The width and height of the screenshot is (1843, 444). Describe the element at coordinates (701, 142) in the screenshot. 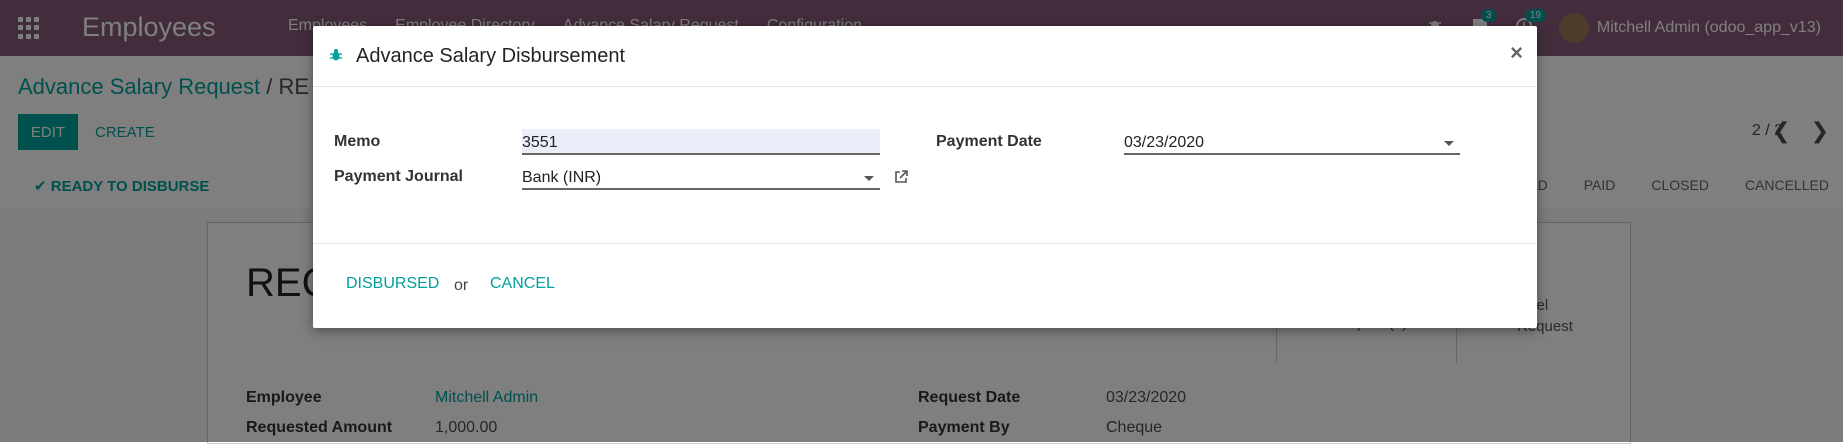

I see `memo-input: 3551` at that location.